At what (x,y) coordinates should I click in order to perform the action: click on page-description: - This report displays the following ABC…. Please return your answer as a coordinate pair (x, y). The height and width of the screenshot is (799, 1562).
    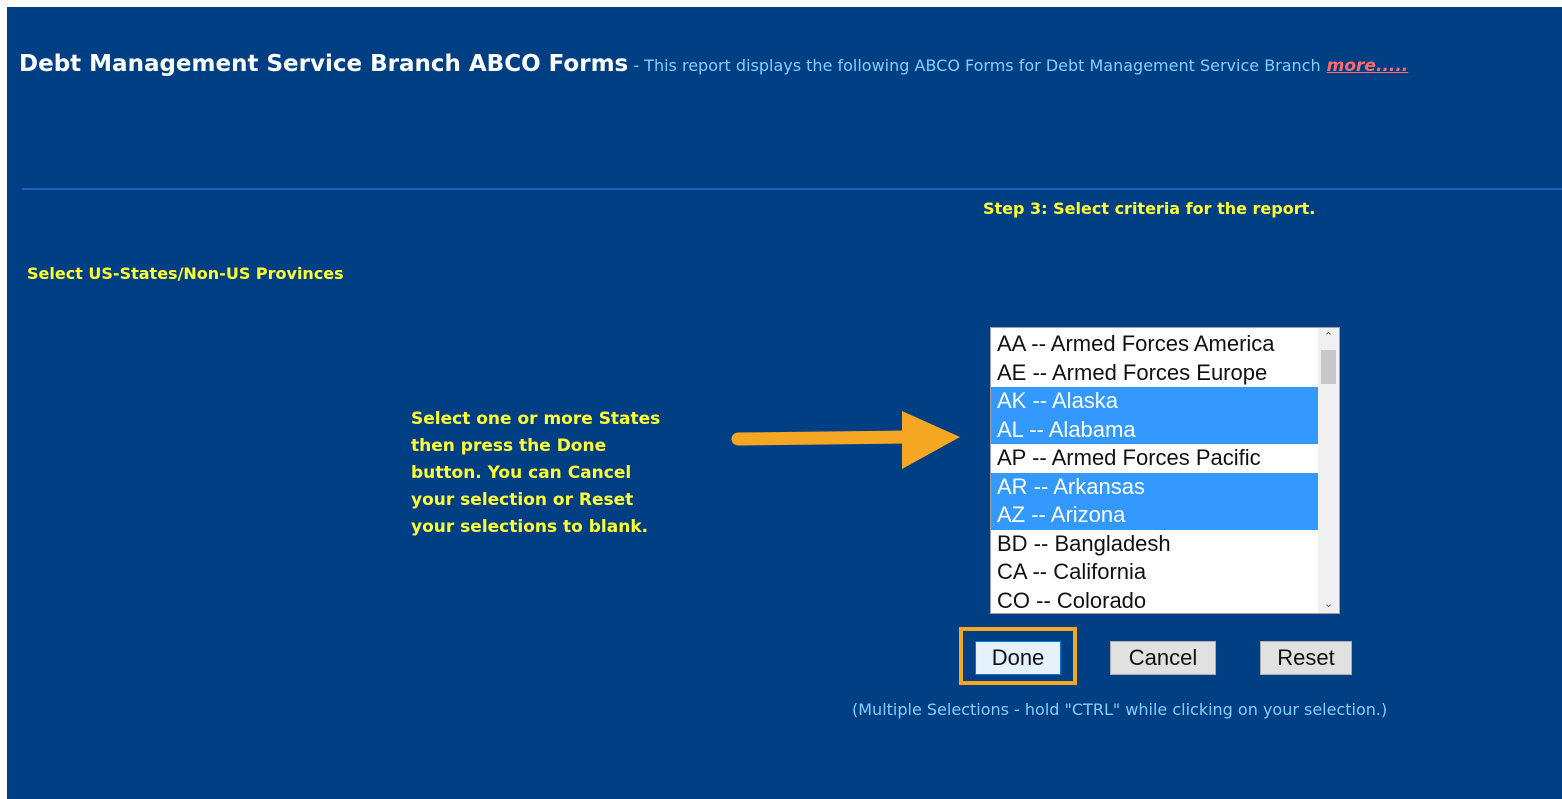
    Looking at the image, I should click on (974, 65).